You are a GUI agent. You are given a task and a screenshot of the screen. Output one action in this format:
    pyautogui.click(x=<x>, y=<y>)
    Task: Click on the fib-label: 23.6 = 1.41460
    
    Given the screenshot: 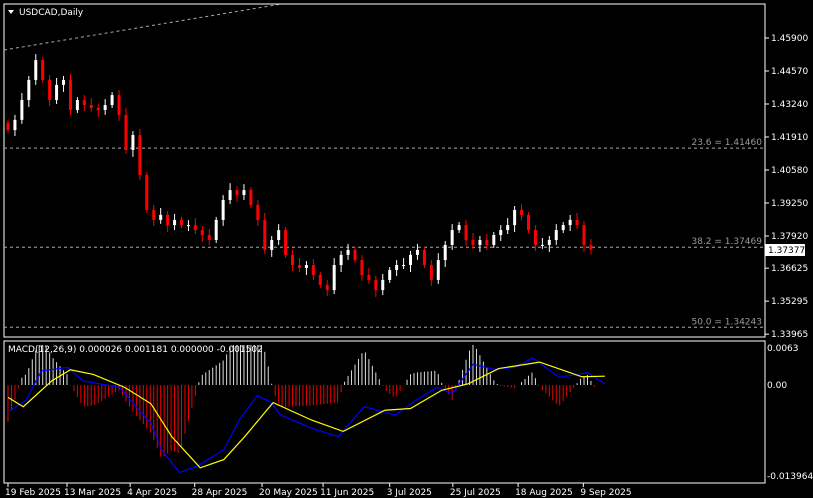 What is the action you would take?
    pyautogui.click(x=726, y=143)
    